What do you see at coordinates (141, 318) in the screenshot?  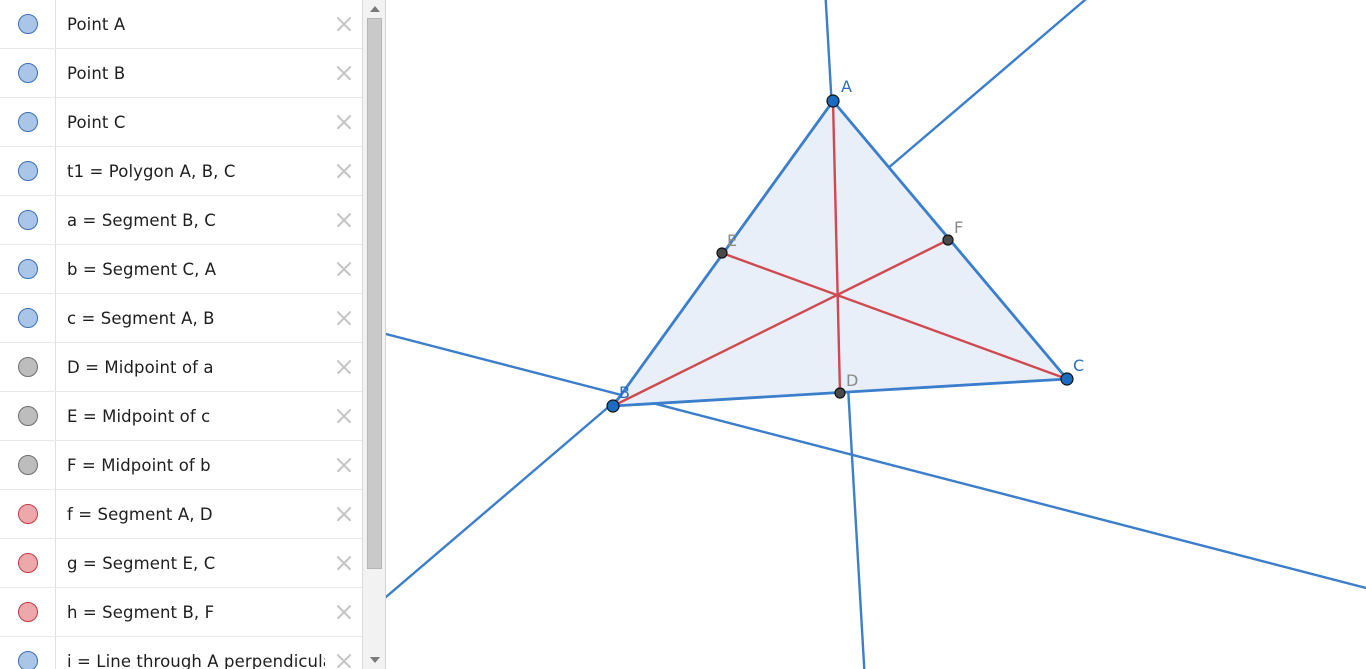 I see `algebra-row-label: c = Segment A, B` at bounding box center [141, 318].